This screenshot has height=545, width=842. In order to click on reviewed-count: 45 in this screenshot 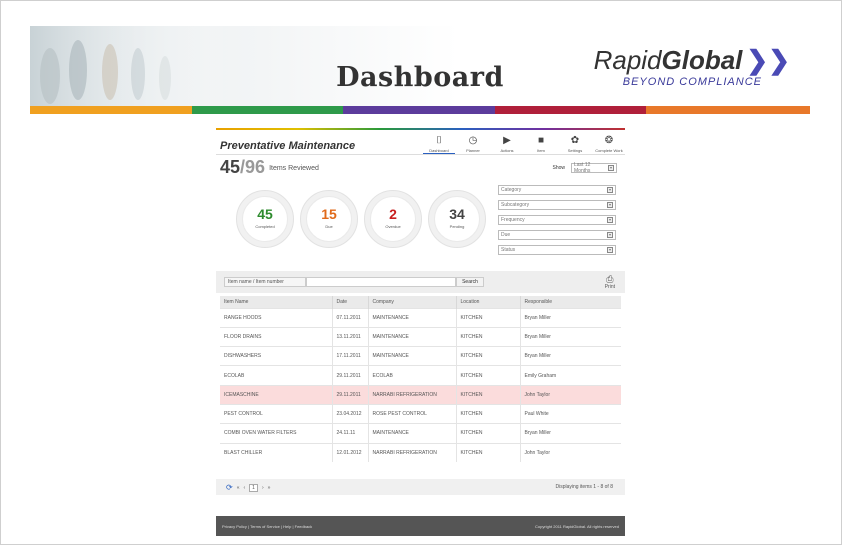, I will do `click(230, 167)`.